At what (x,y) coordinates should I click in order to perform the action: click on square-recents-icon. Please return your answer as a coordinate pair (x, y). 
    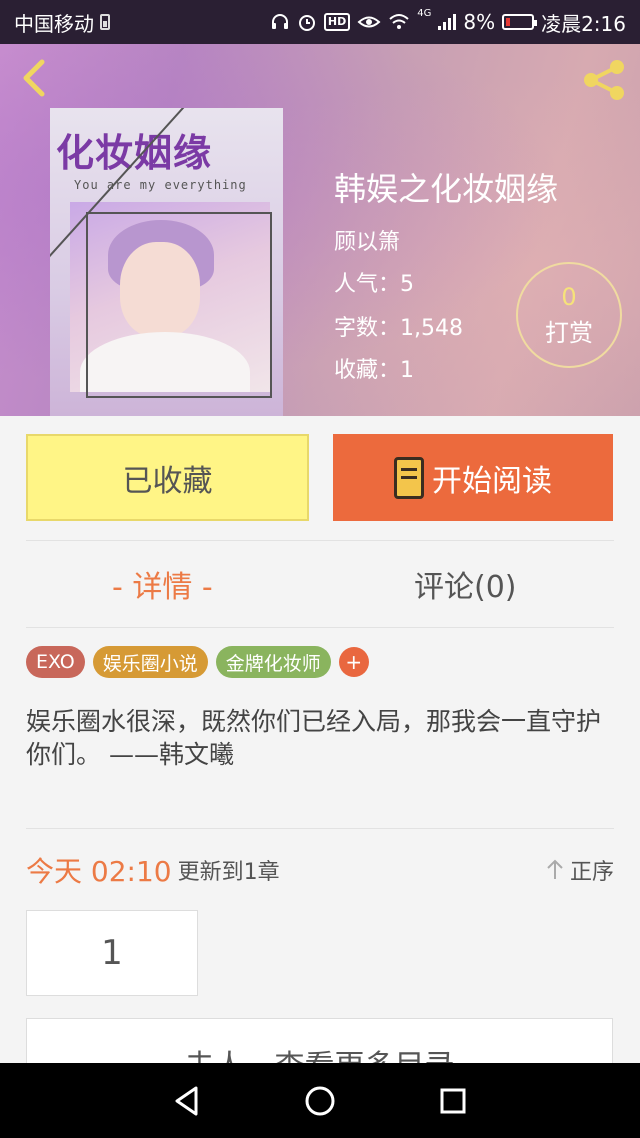
    Looking at the image, I should click on (453, 1100).